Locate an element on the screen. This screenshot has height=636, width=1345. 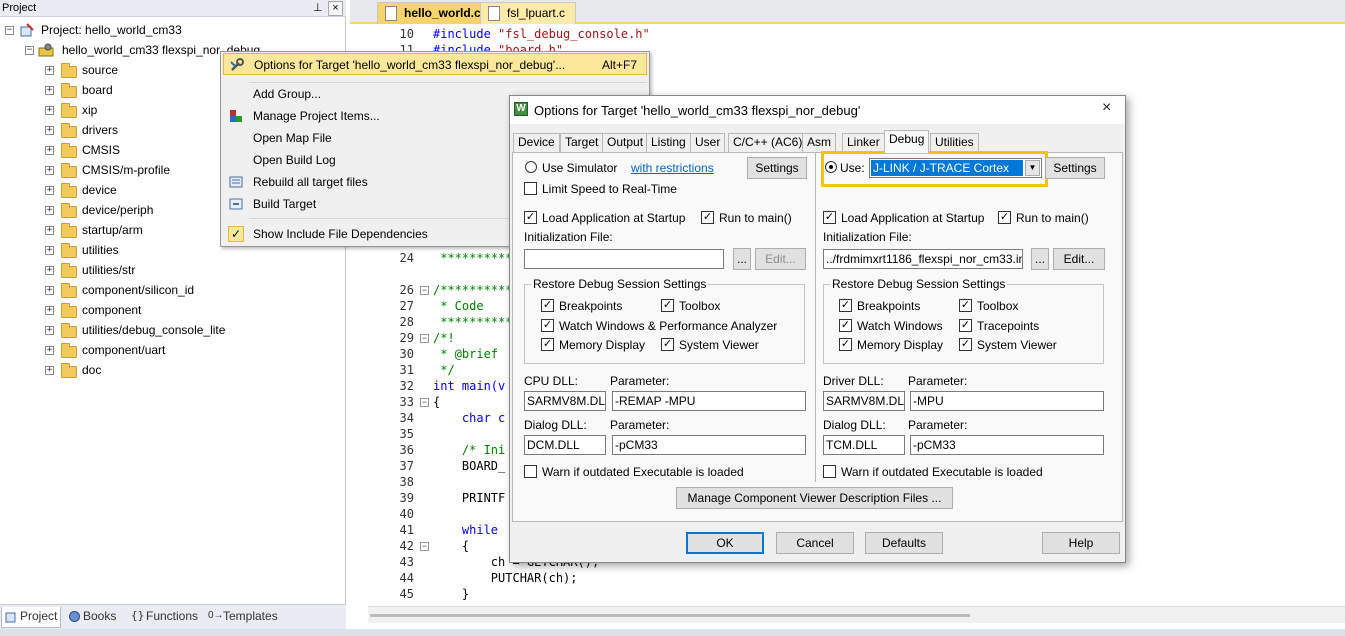
right-breakpoints-checkbox: ✓ is located at coordinates (845, 305).